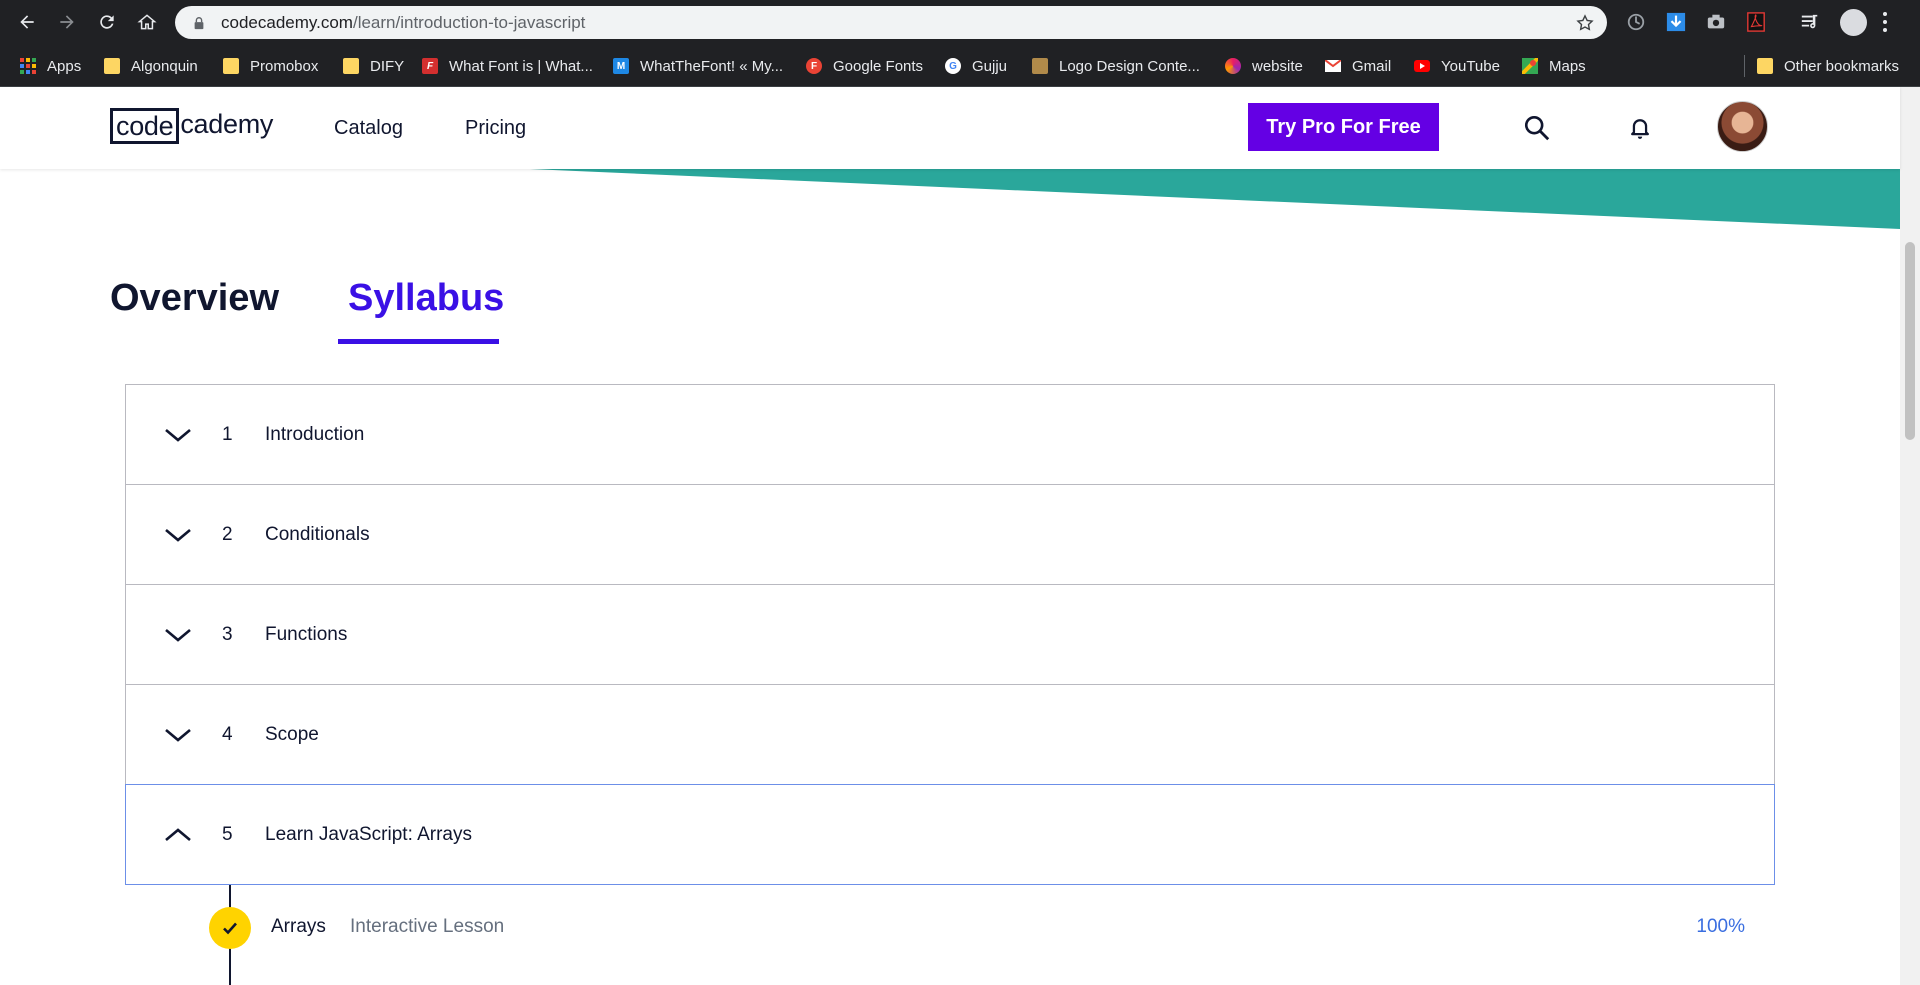 This screenshot has width=1920, height=985. Describe the element at coordinates (227, 634) in the screenshot. I see `module-number: 3` at that location.